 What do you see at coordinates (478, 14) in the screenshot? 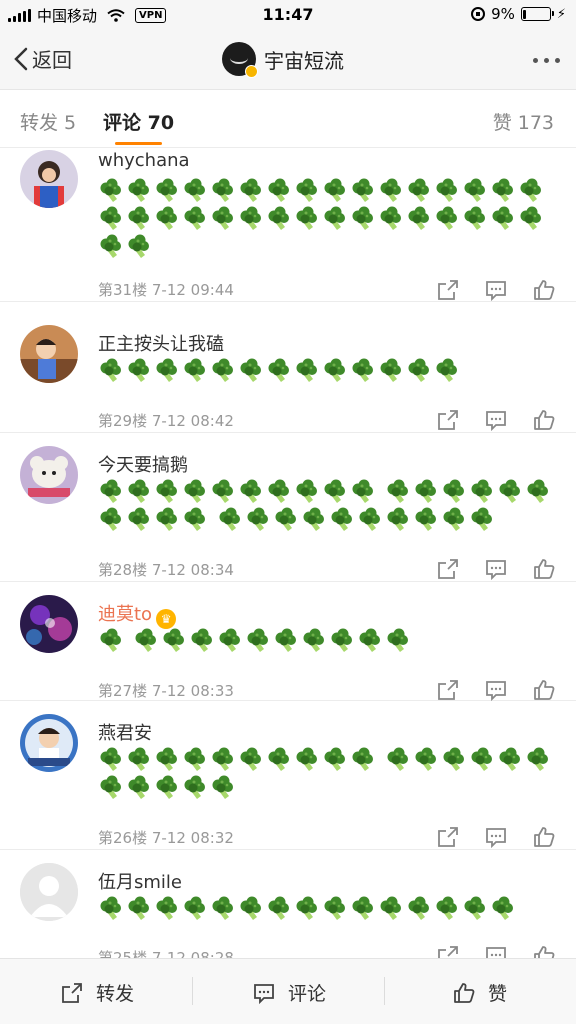
I see `rotation-lock-icon` at bounding box center [478, 14].